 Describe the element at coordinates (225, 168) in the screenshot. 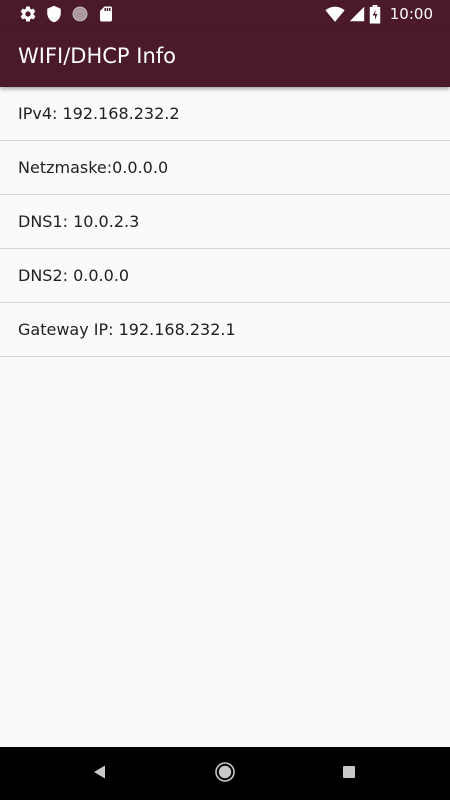

I see `list-item-netmask: Netzmaske:0.0.0.0` at that location.